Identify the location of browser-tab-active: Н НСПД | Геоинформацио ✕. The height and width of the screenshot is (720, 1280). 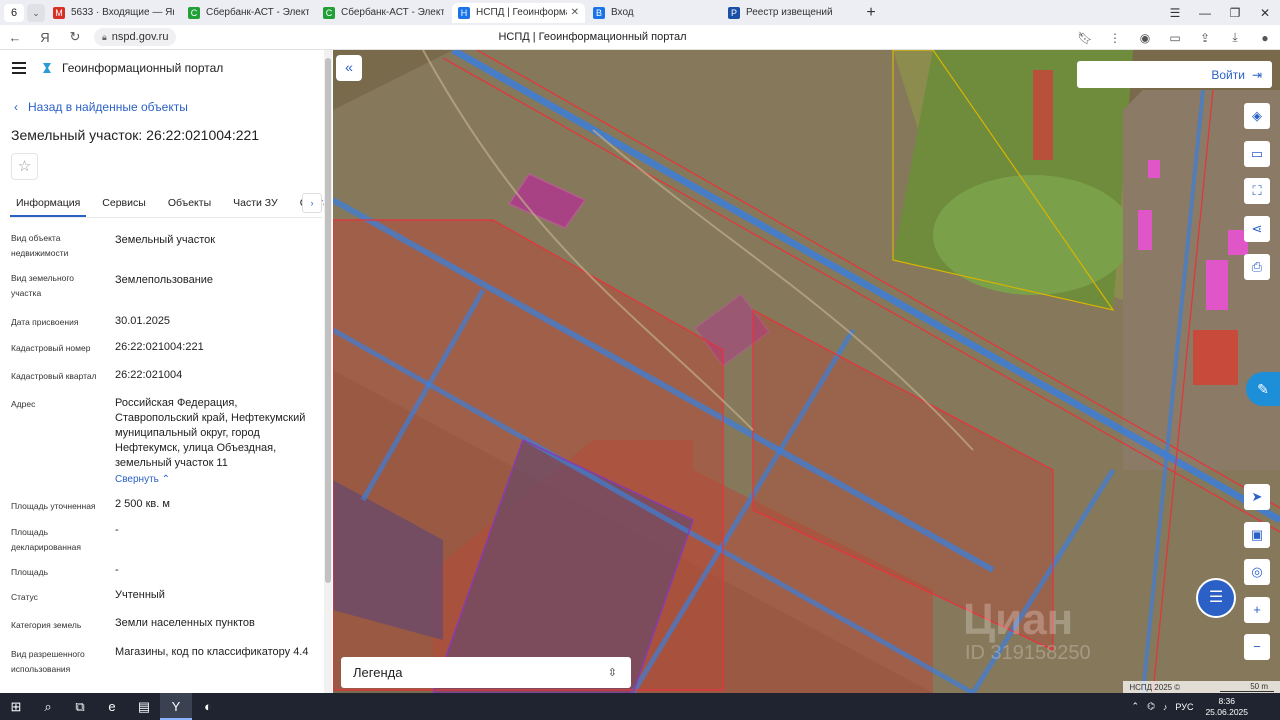
(518, 12).